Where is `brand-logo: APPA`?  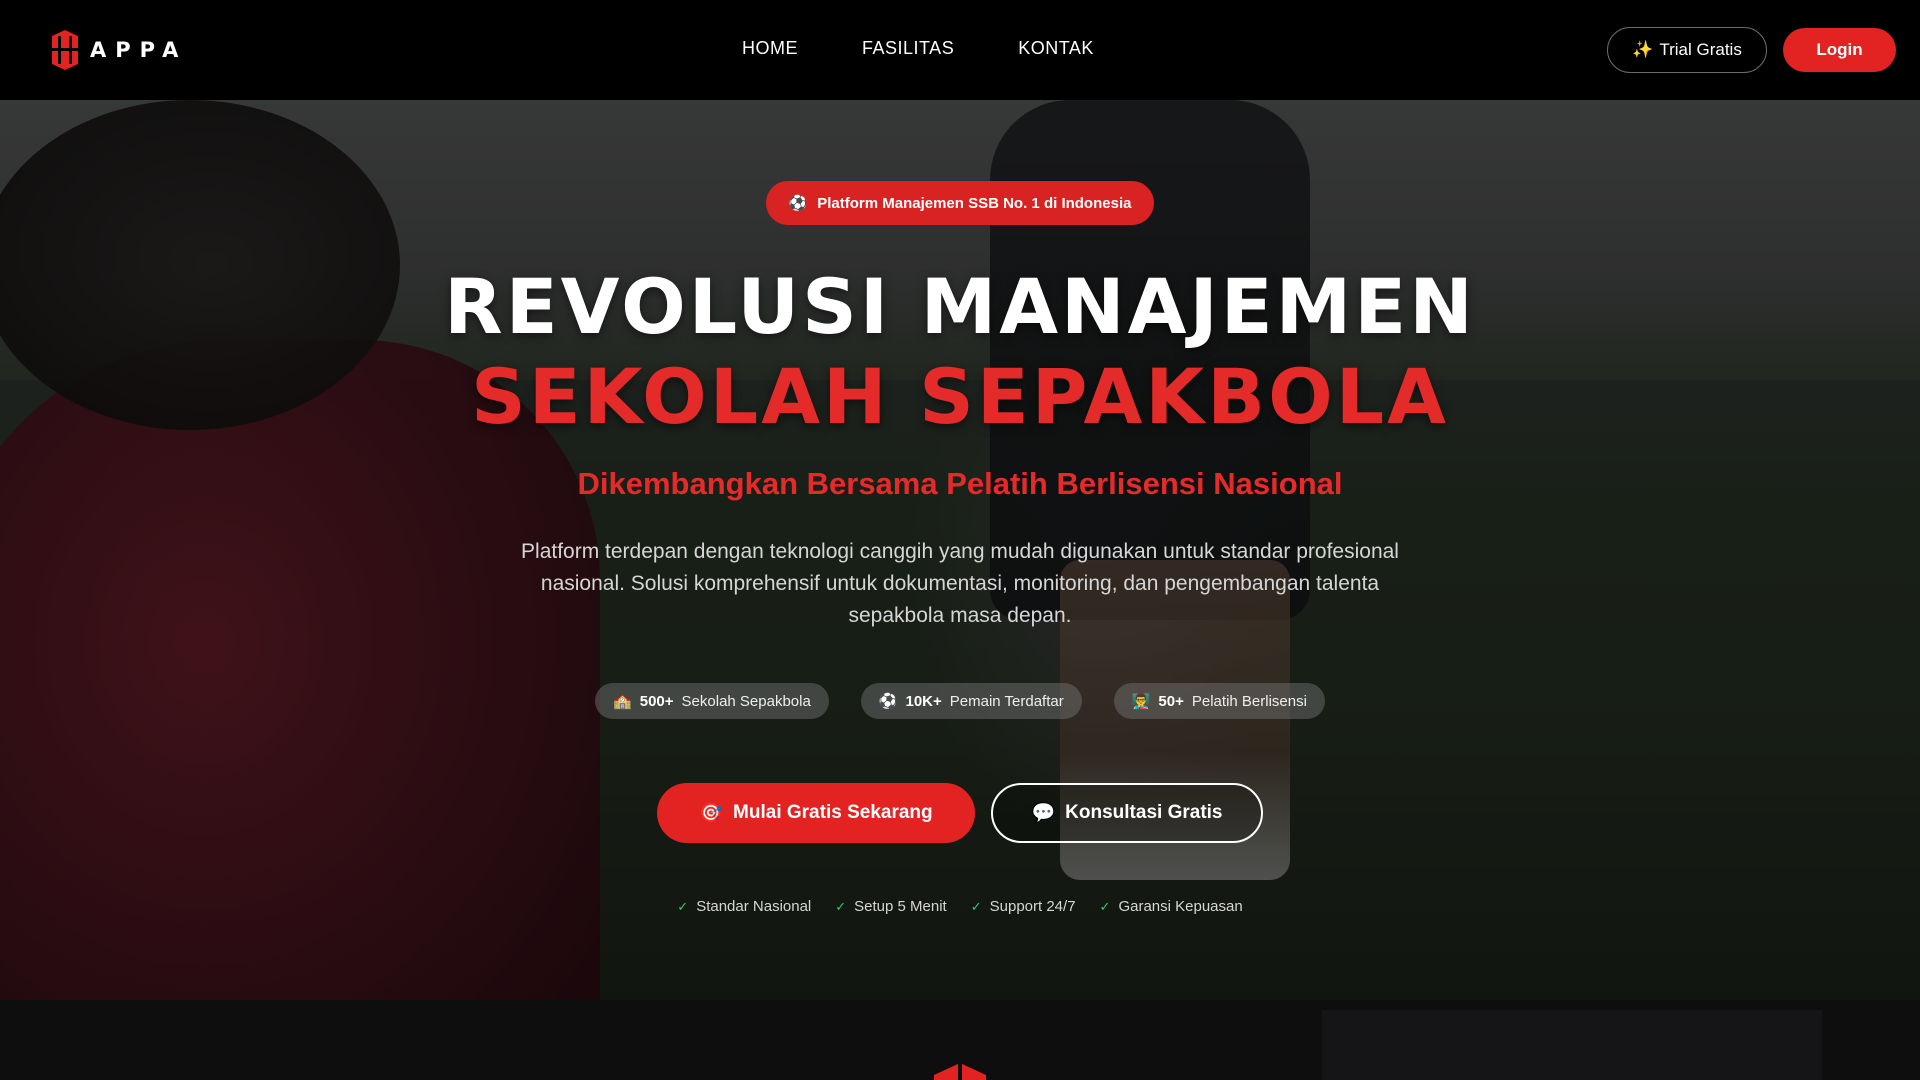 brand-logo: APPA is located at coordinates (118, 50).